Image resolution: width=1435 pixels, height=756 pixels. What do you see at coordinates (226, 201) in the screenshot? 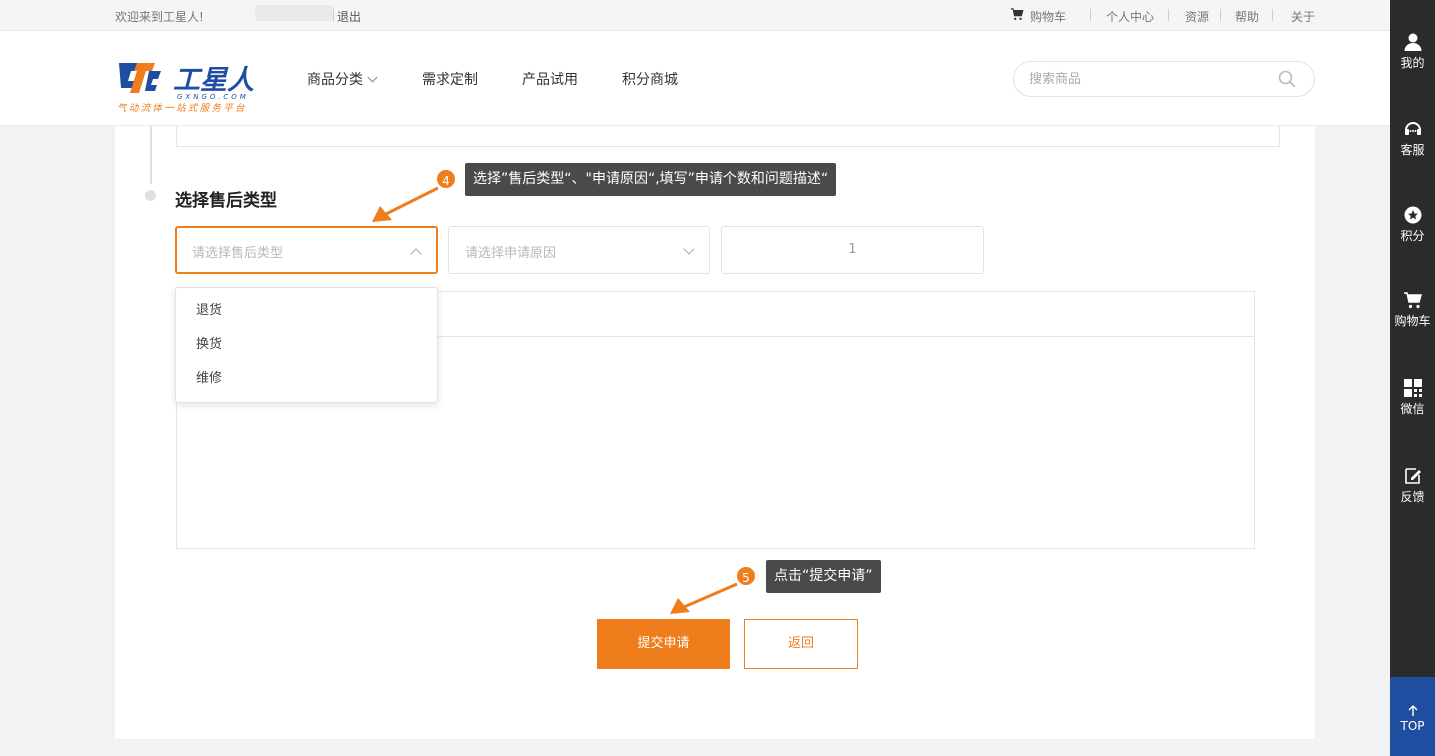
I see `section-title: 选择售后类型` at bounding box center [226, 201].